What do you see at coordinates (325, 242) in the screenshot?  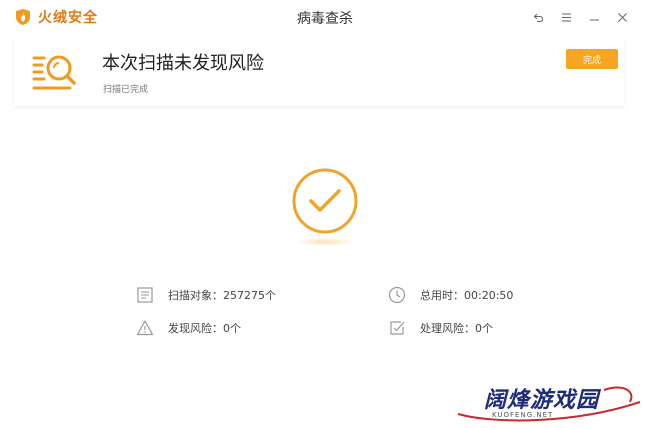 I see `check-shadow` at bounding box center [325, 242].